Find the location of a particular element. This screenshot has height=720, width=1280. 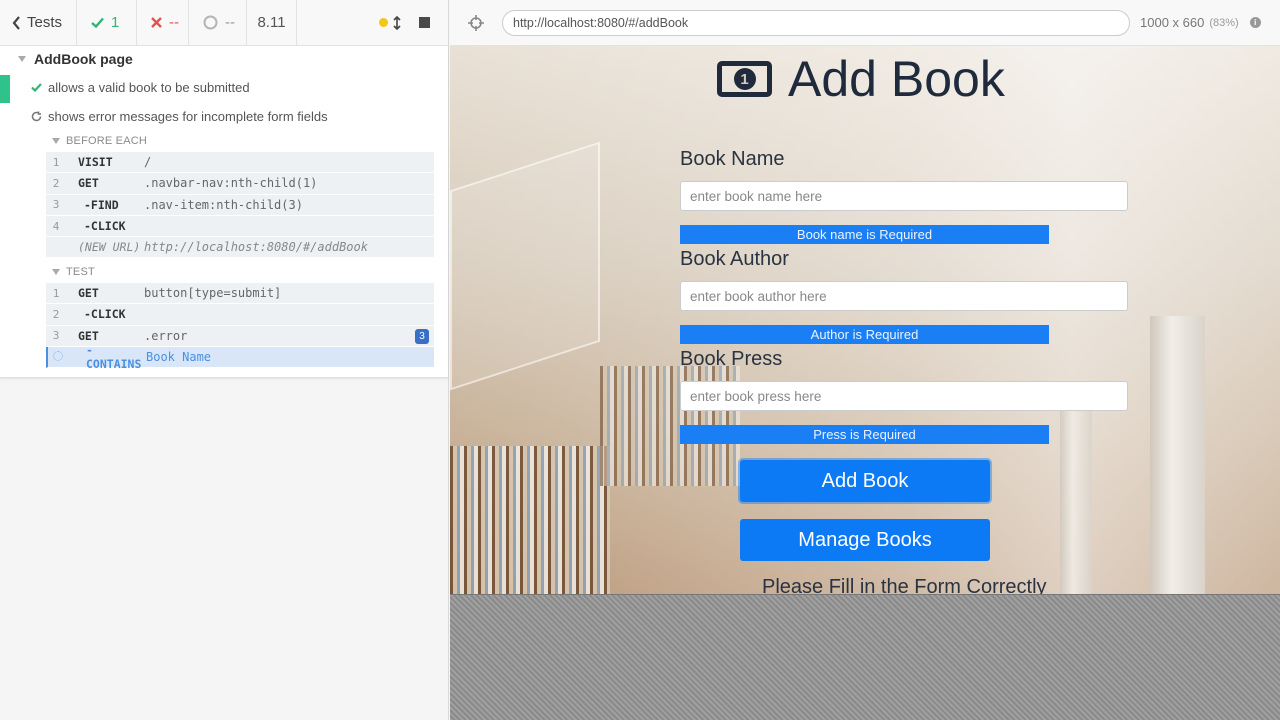

viewport-info: 1000 x 660 (83%) i is located at coordinates (1200, 22).